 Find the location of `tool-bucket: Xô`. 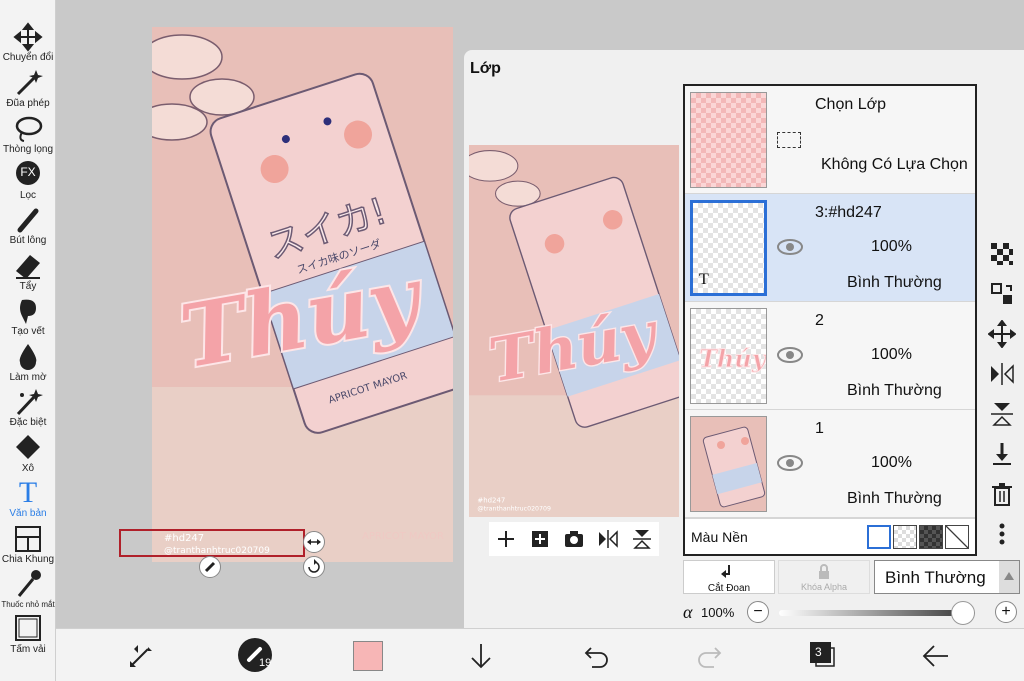

tool-bucket: Xô is located at coordinates (28, 456).